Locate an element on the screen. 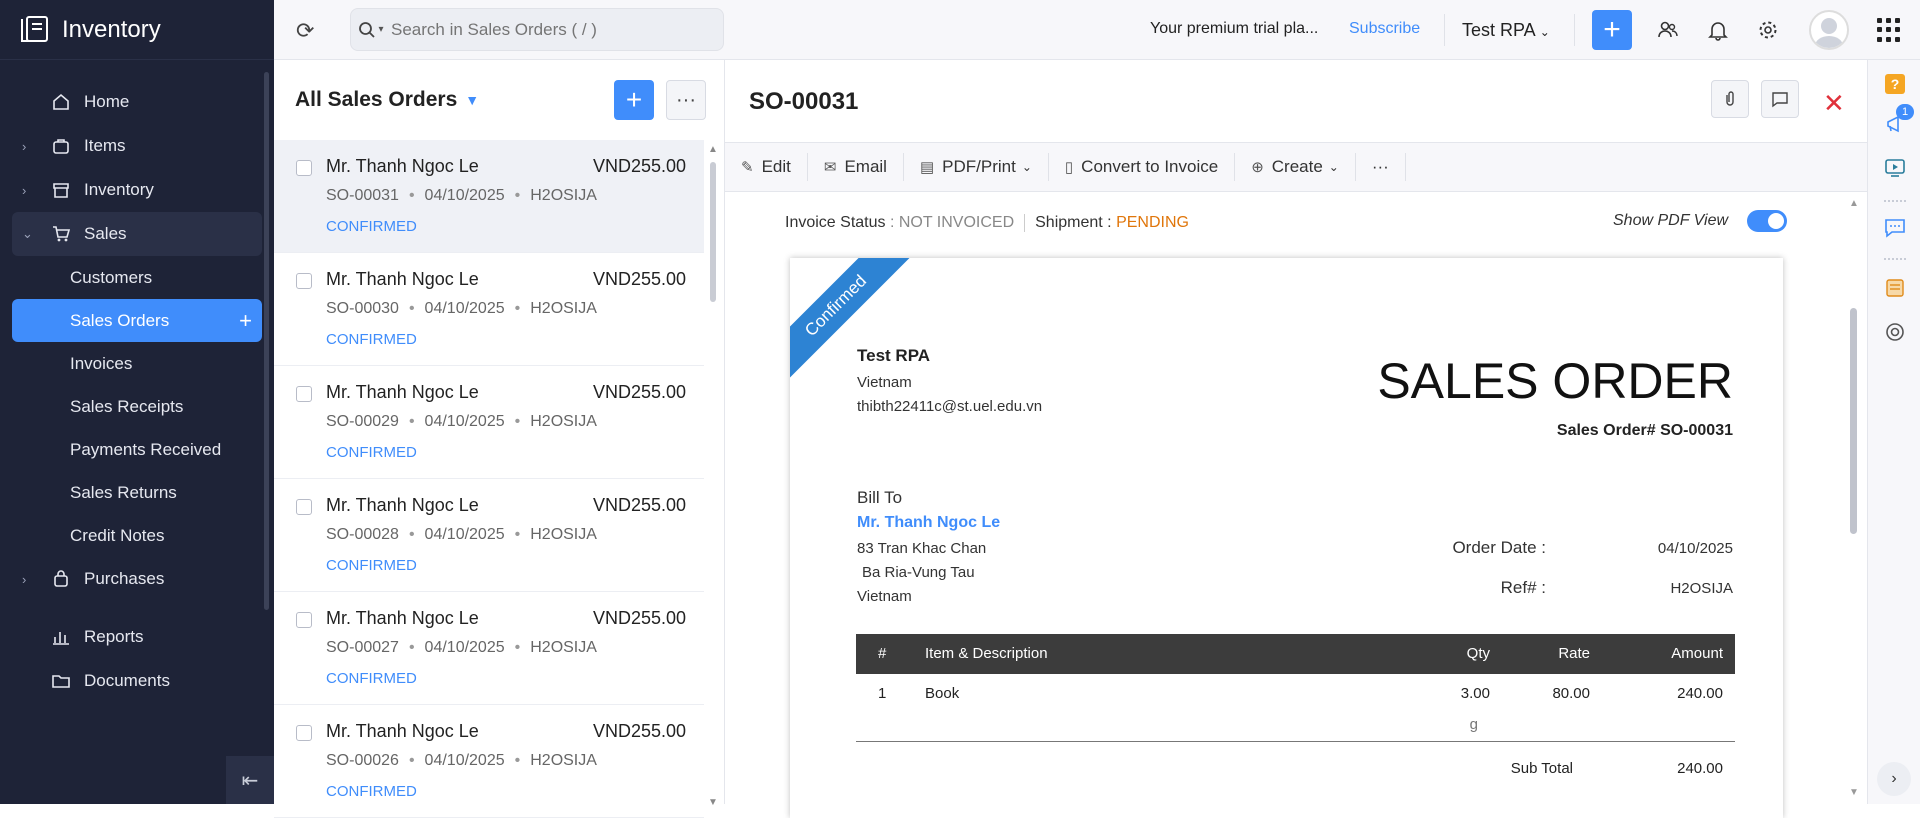  customer-link: Mr. Thanh Ngoc Le is located at coordinates (928, 523).